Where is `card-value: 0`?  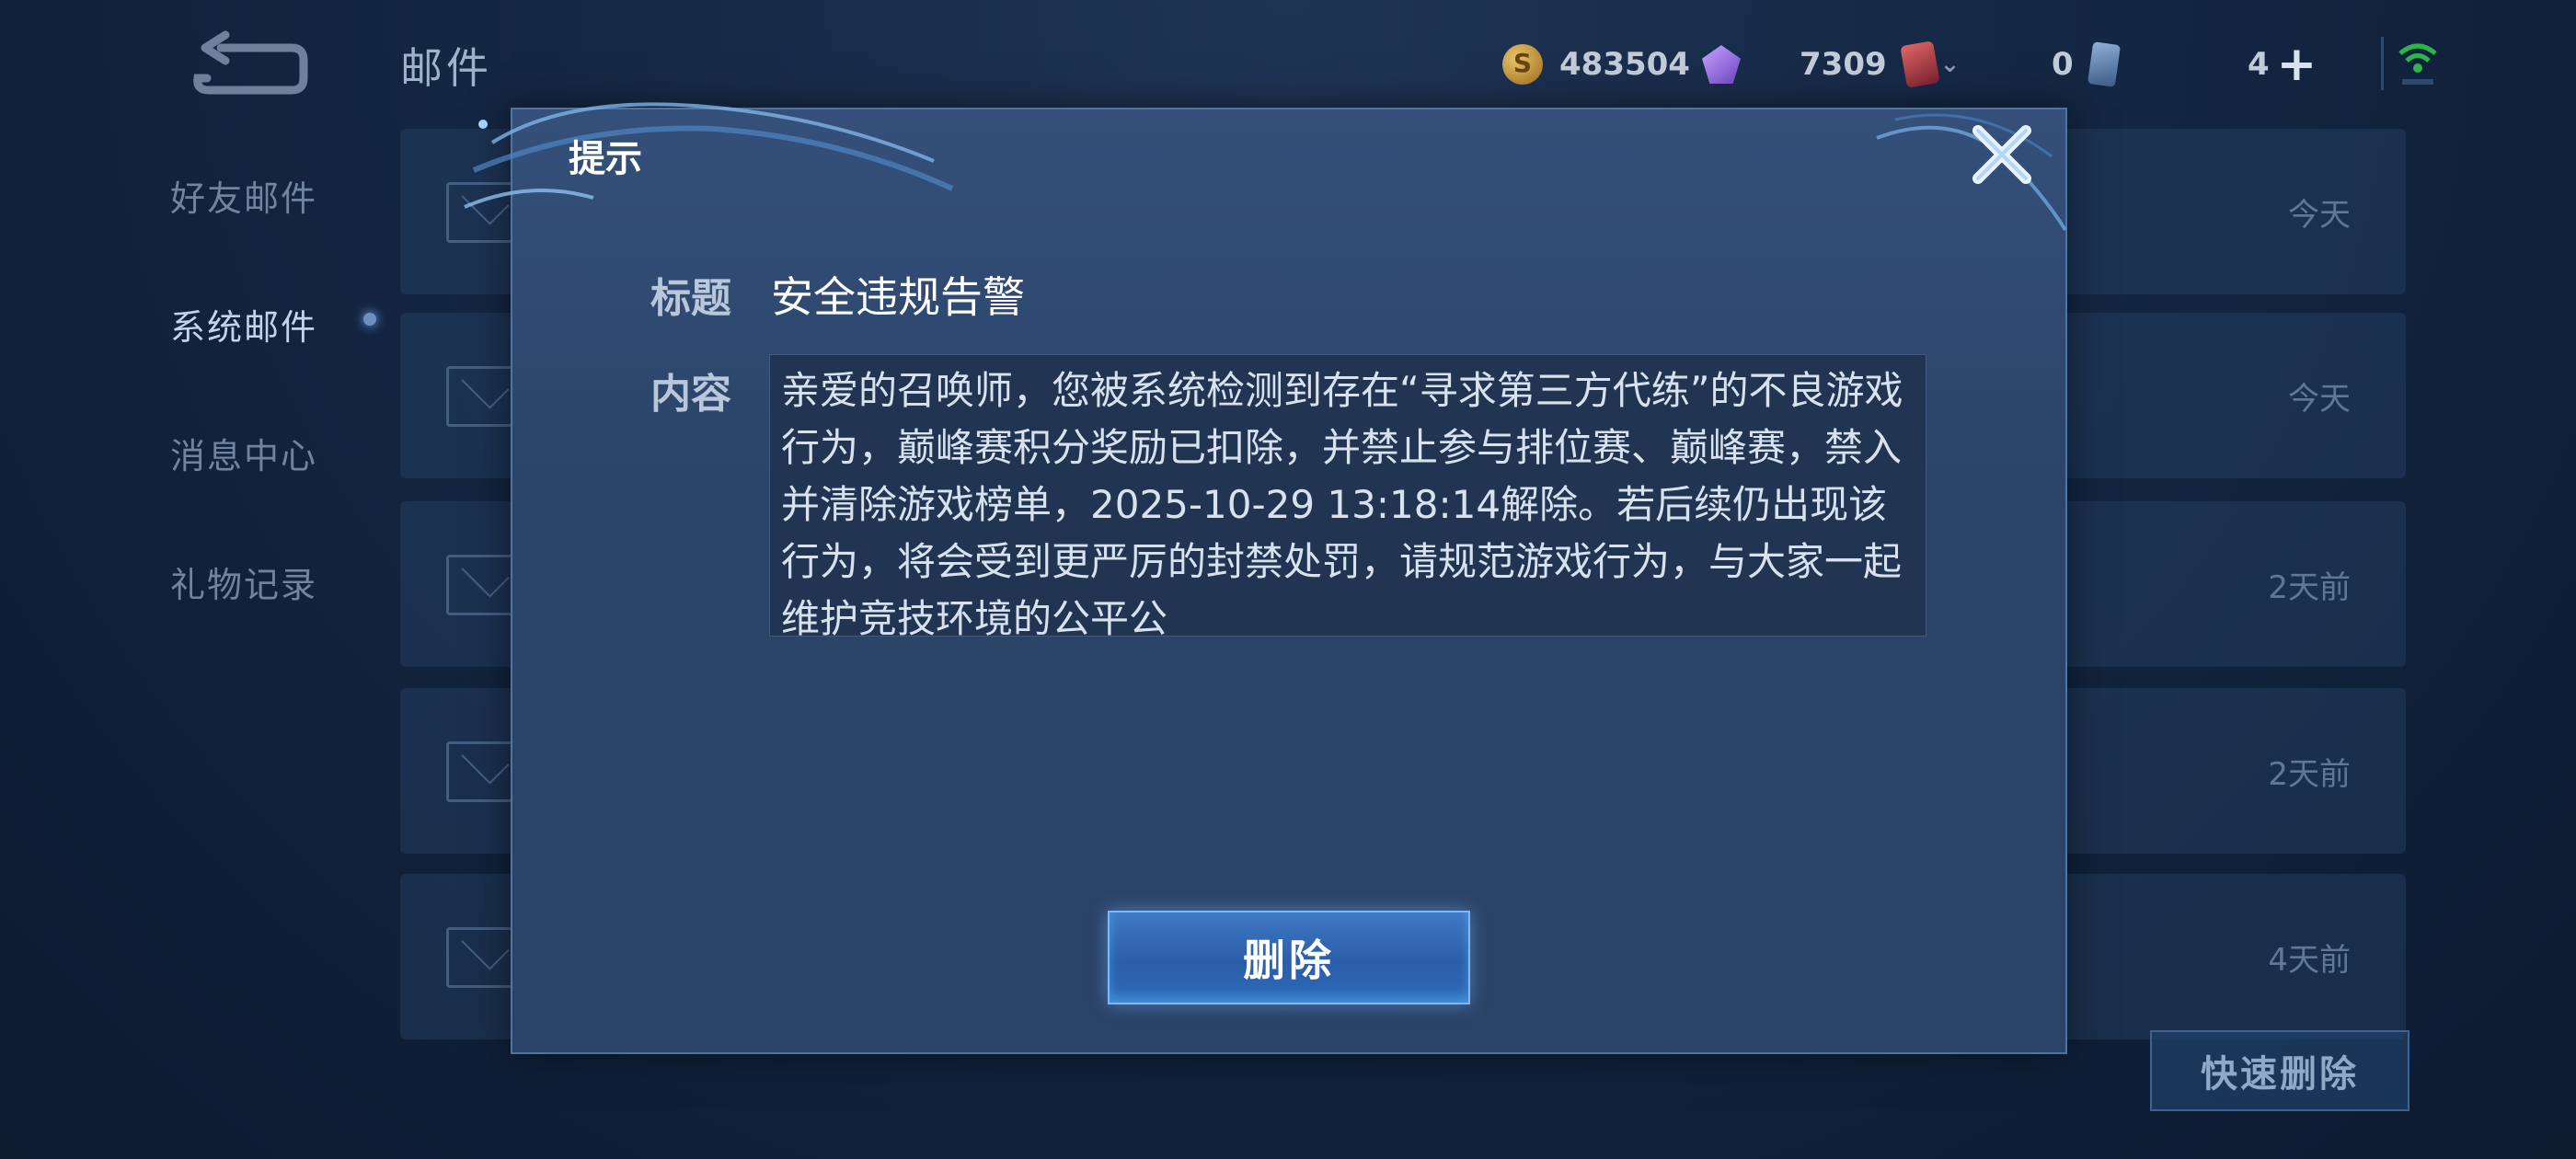
card-value: 0 is located at coordinates (2063, 64).